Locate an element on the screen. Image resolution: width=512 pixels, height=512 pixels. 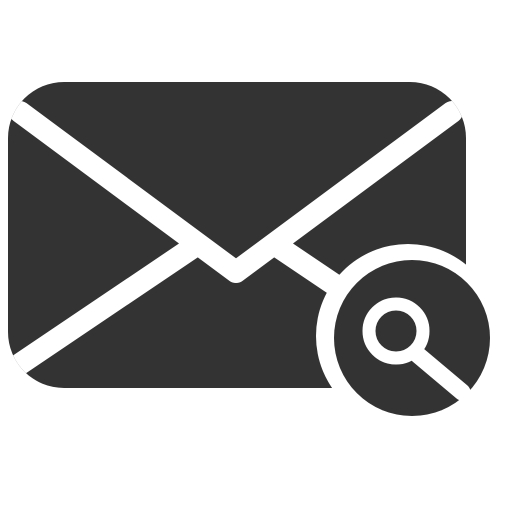
magnifier-icon is located at coordinates (412, 338).